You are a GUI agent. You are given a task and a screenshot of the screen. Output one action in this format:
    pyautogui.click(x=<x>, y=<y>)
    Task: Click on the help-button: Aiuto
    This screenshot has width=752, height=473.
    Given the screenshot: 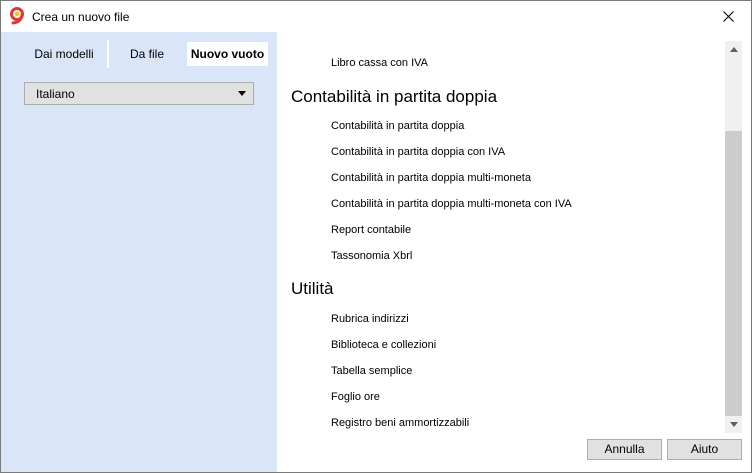 What is the action you would take?
    pyautogui.click(x=704, y=449)
    